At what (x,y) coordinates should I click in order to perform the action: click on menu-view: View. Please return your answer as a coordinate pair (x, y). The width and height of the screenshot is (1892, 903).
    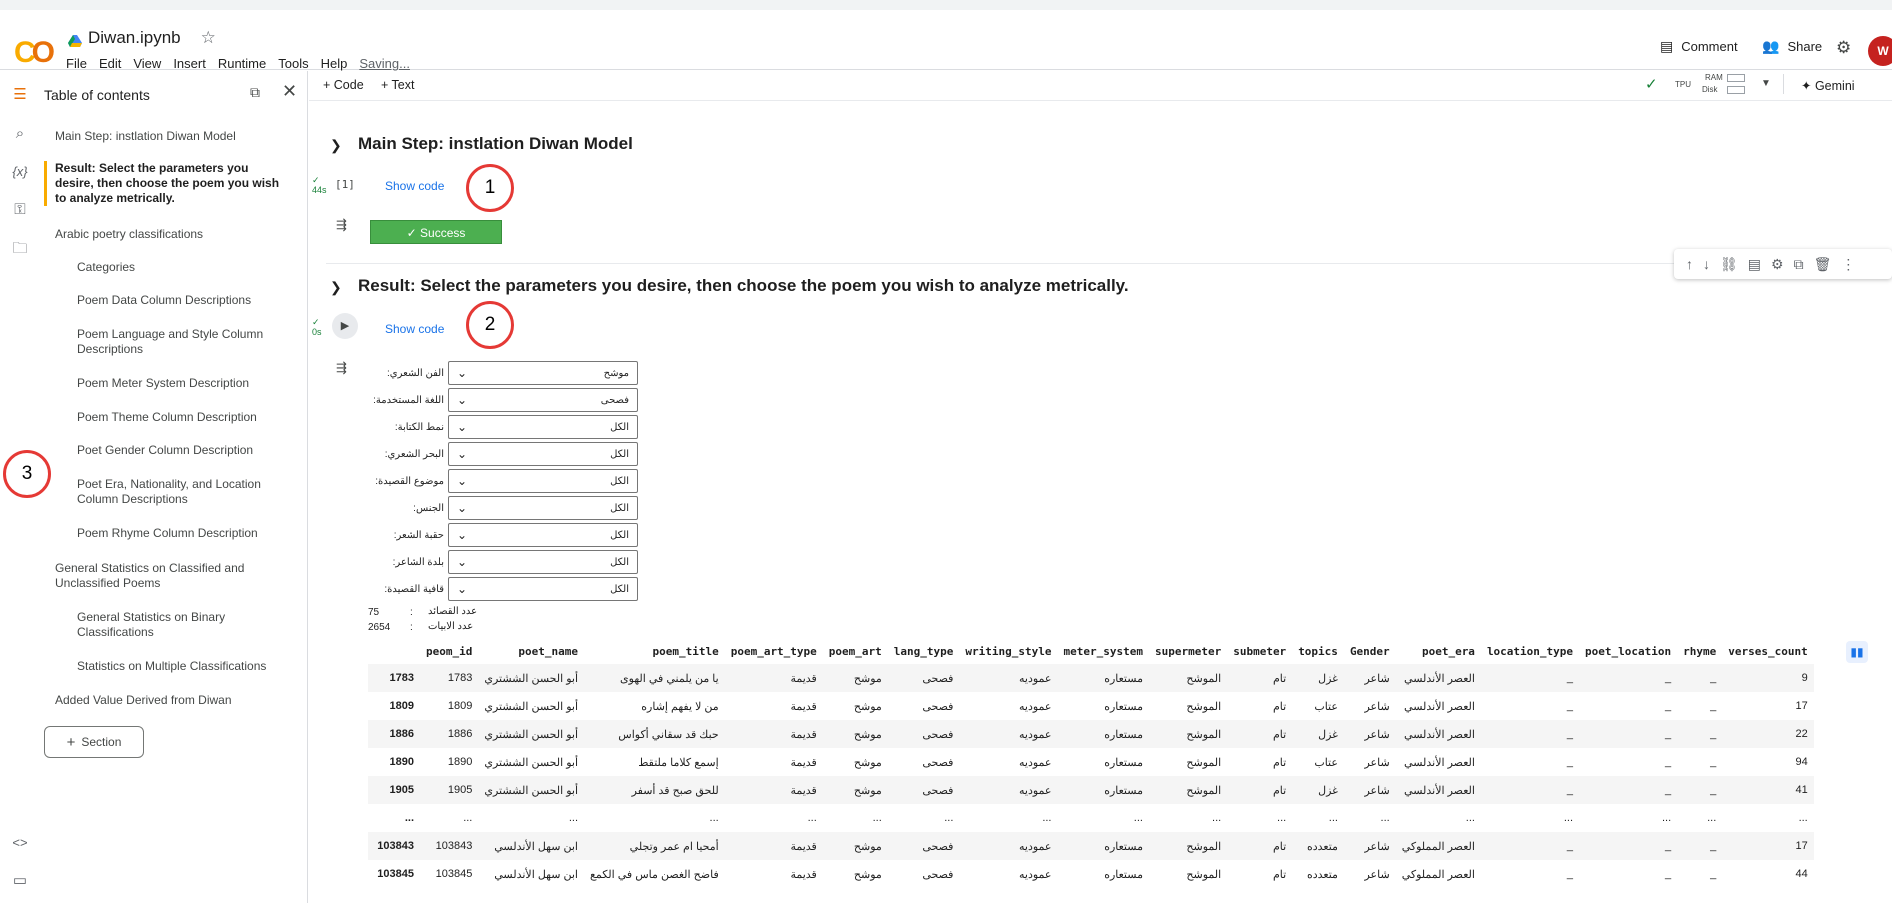
    Looking at the image, I should click on (147, 63).